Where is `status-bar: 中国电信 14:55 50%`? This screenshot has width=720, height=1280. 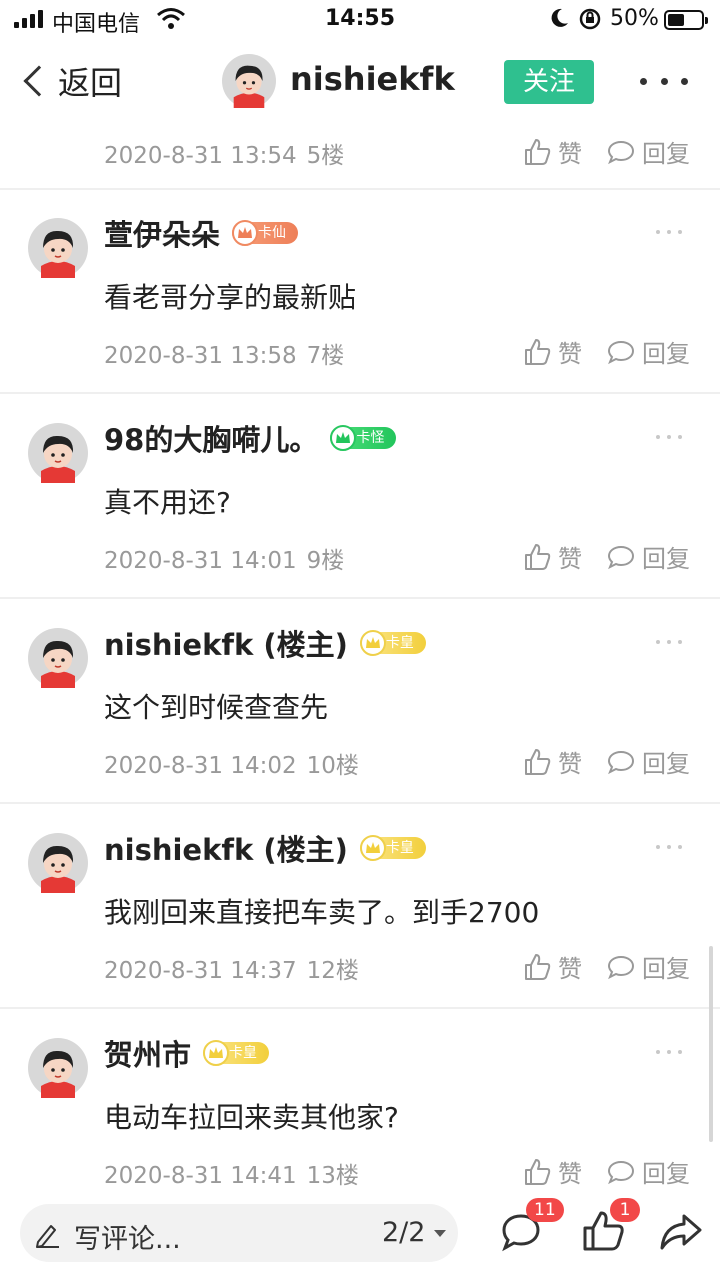
status-bar: 中国电信 14:55 50% is located at coordinates (360, 20).